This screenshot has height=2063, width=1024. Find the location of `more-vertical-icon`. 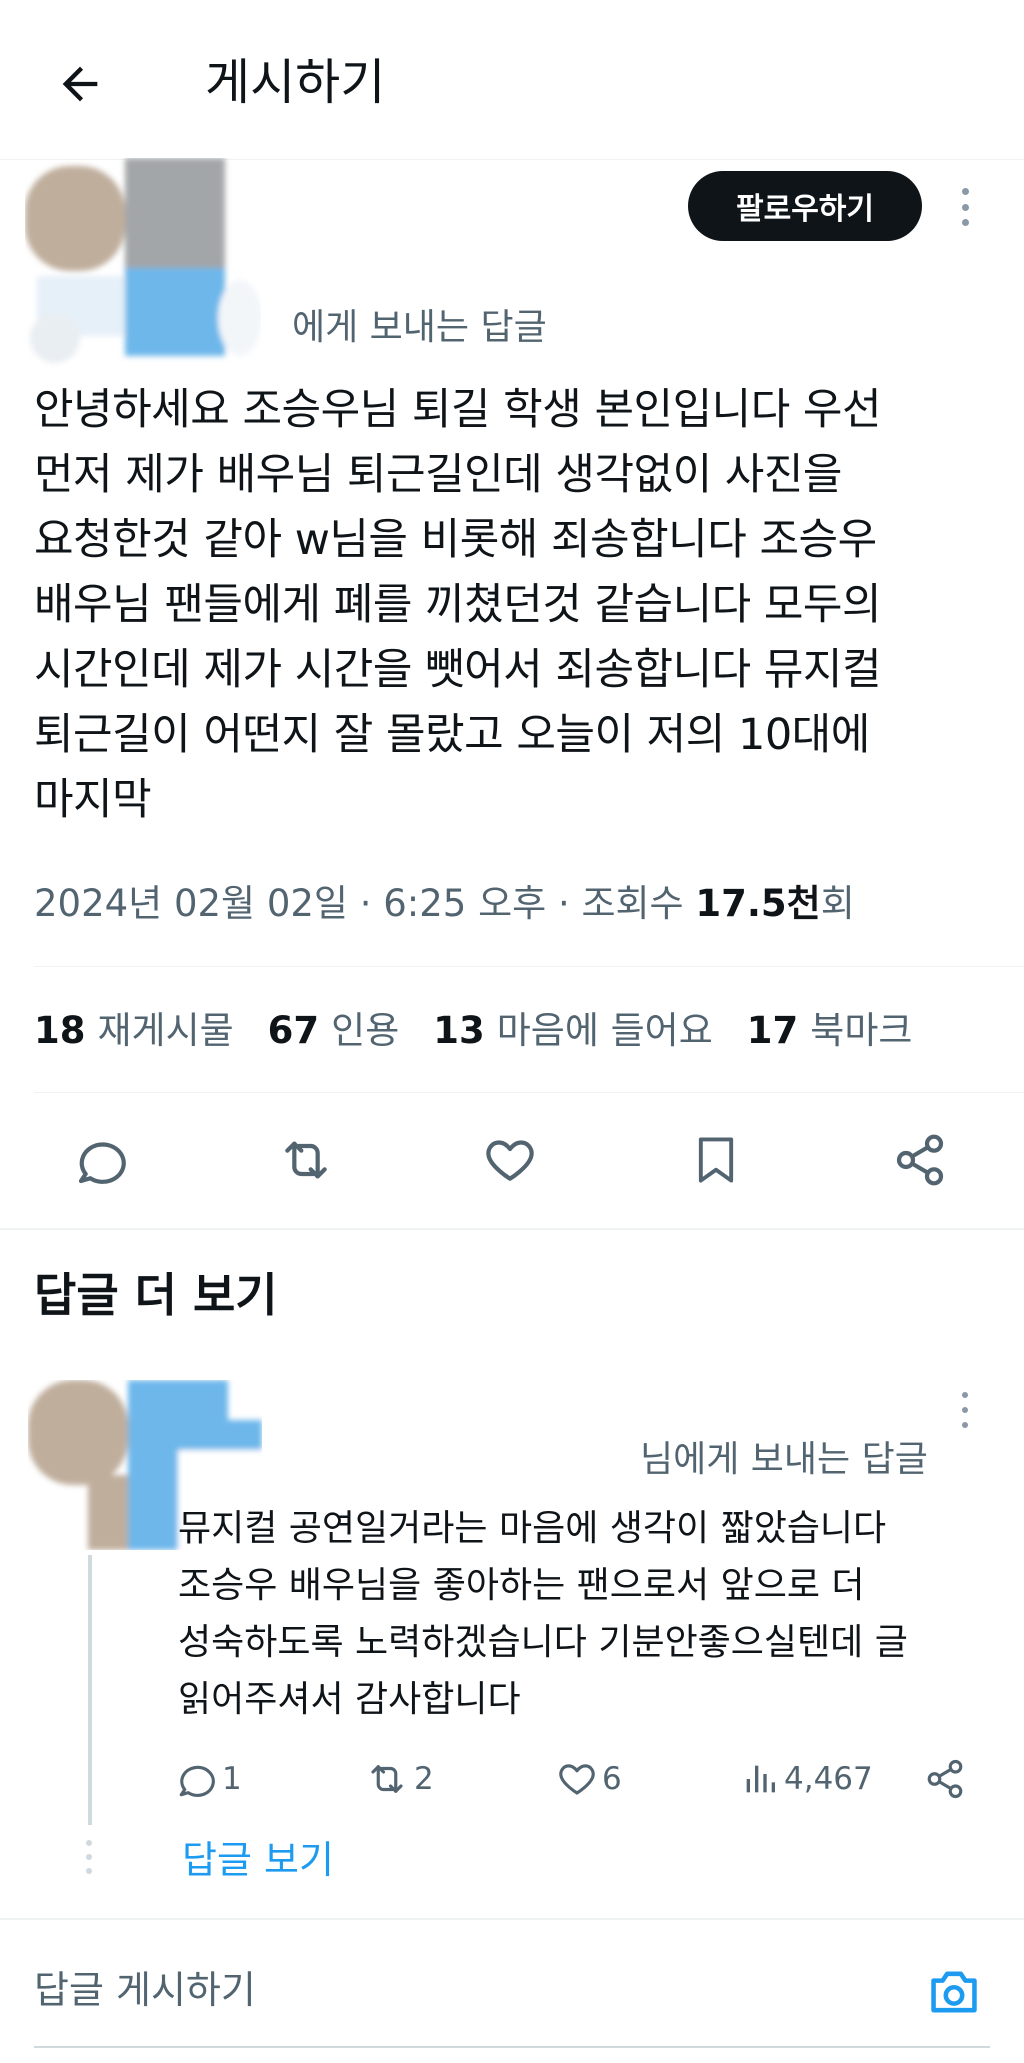

more-vertical-icon is located at coordinates (965, 207).